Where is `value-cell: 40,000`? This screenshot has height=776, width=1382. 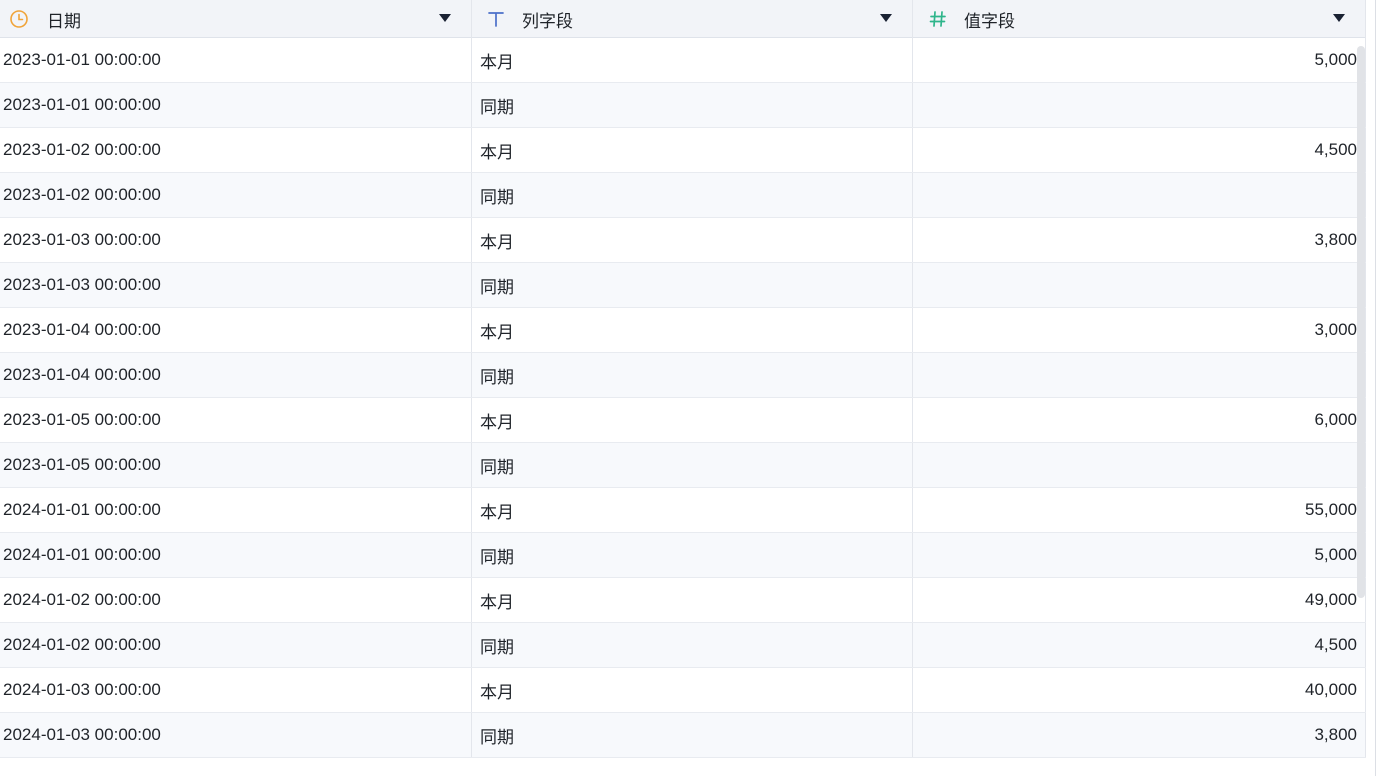
value-cell: 40,000 is located at coordinates (1139, 690).